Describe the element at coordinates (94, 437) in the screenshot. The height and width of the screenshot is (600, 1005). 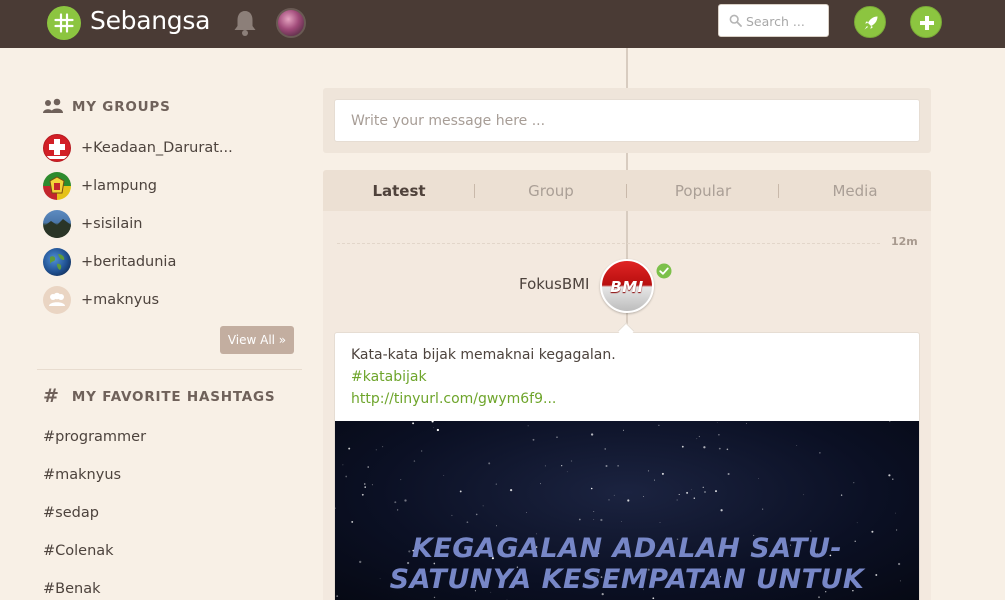
I see `hashtag-item: #programmer` at that location.